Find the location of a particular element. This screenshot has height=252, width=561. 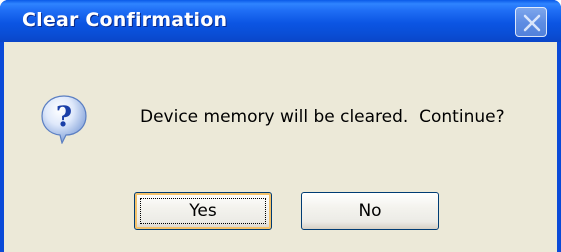

close-button is located at coordinates (531, 22).